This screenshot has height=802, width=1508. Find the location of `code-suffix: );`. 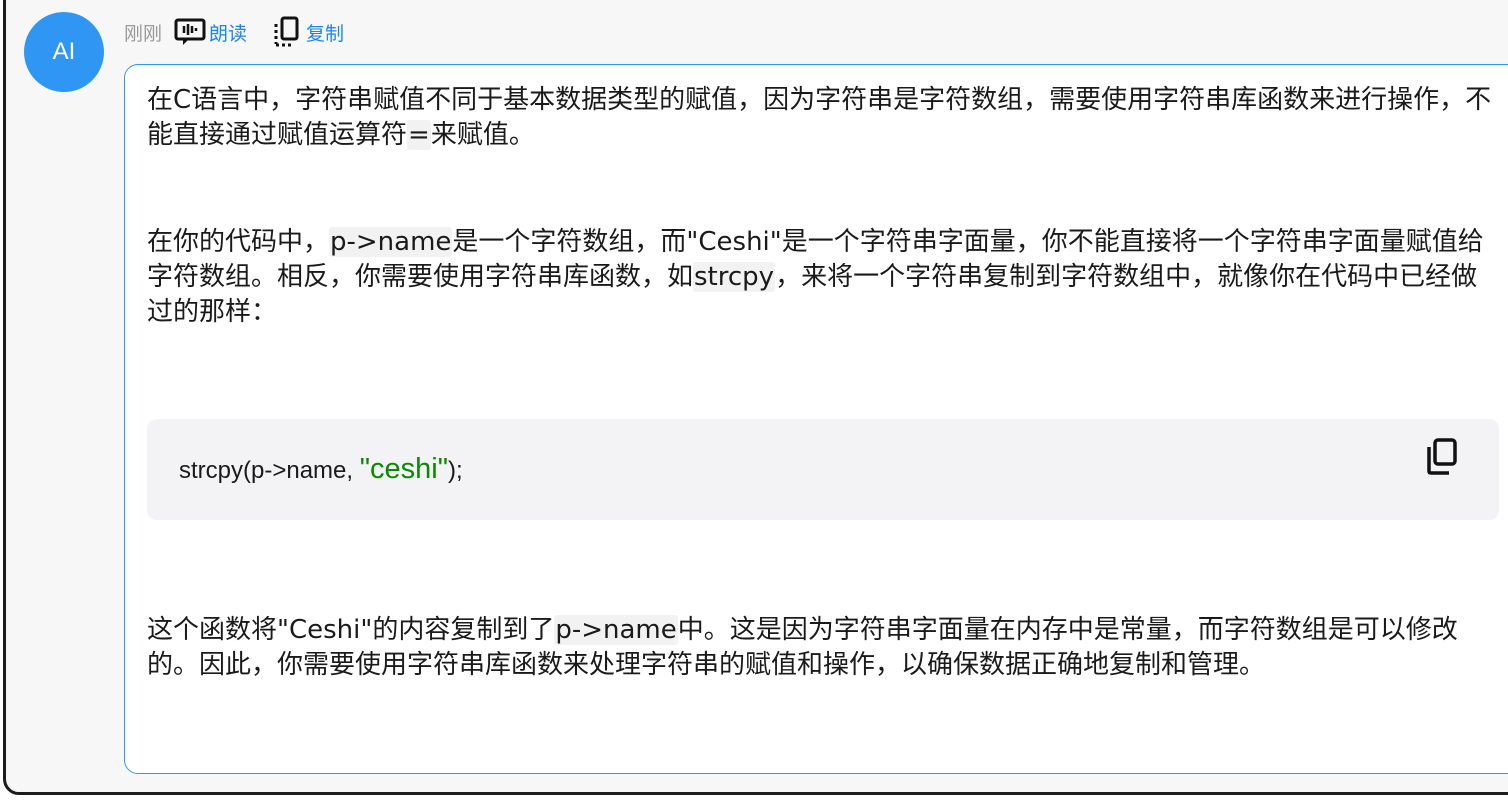

code-suffix: ); is located at coordinates (455, 470).